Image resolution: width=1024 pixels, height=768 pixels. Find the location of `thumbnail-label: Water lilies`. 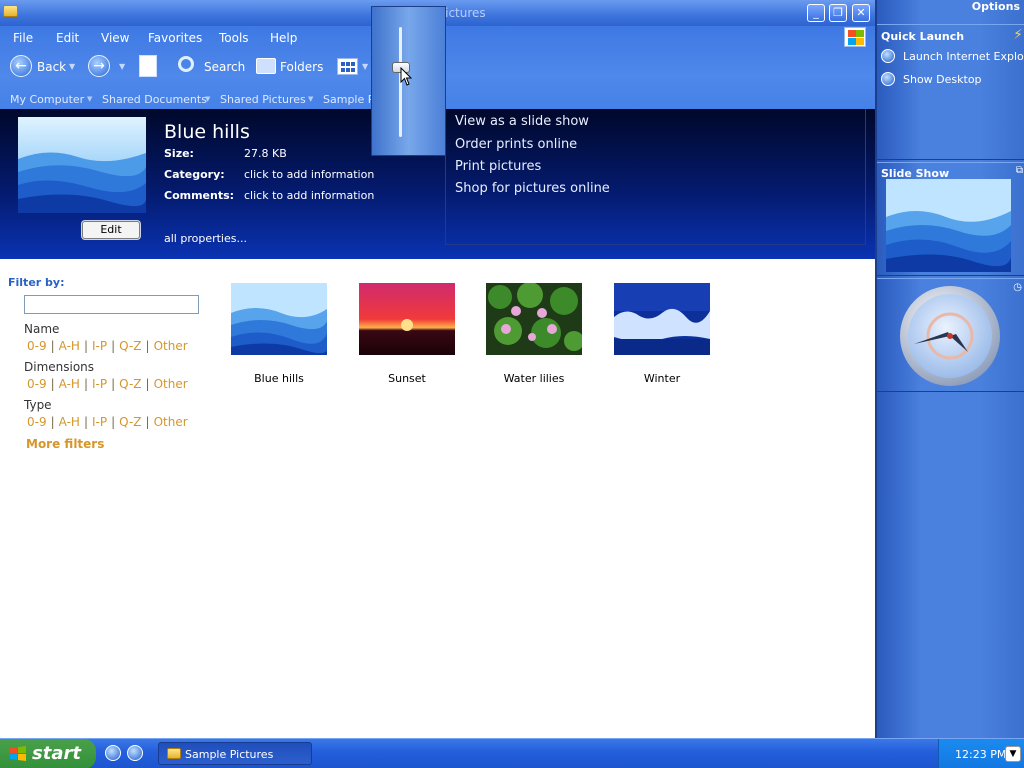

thumbnail-label: Water lilies is located at coordinates (534, 378).